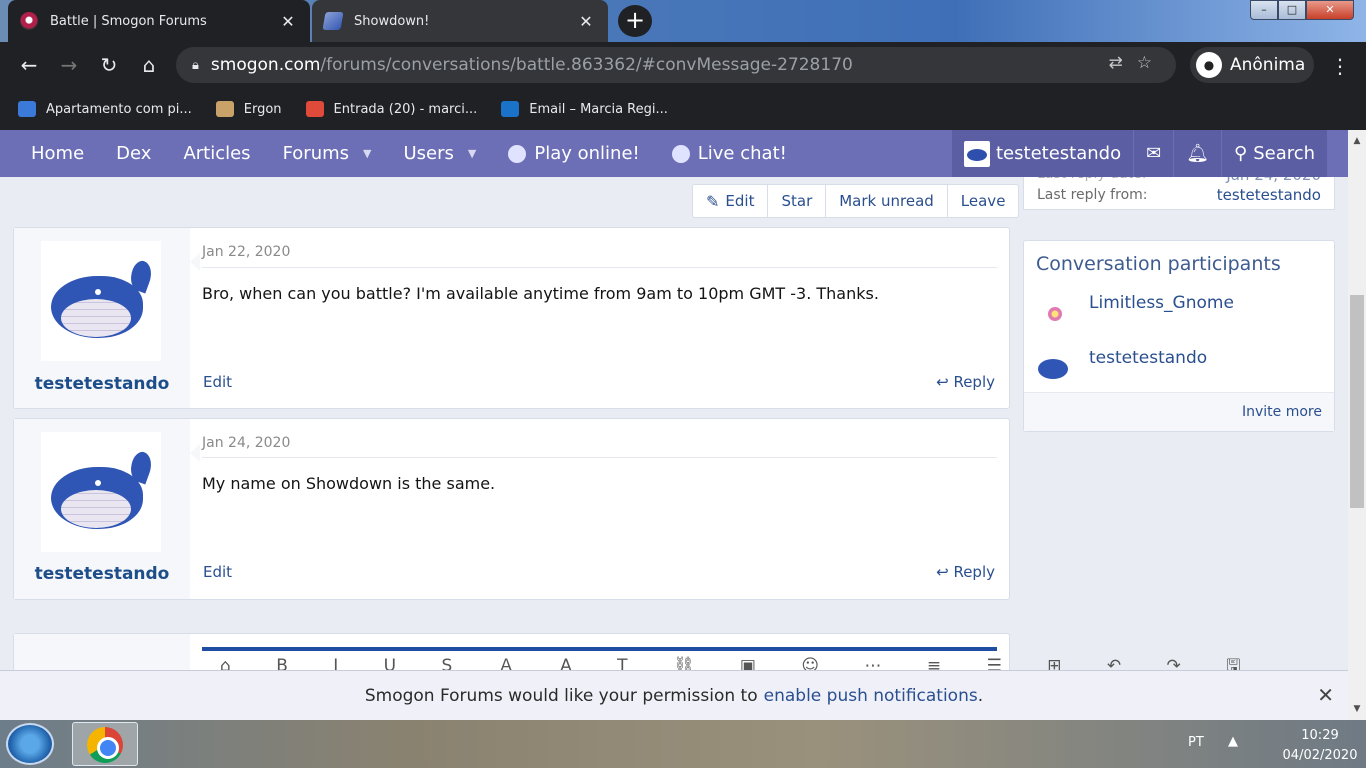 This screenshot has width=1366, height=768. I want to click on nav-users: Users ▼, so click(439, 153).